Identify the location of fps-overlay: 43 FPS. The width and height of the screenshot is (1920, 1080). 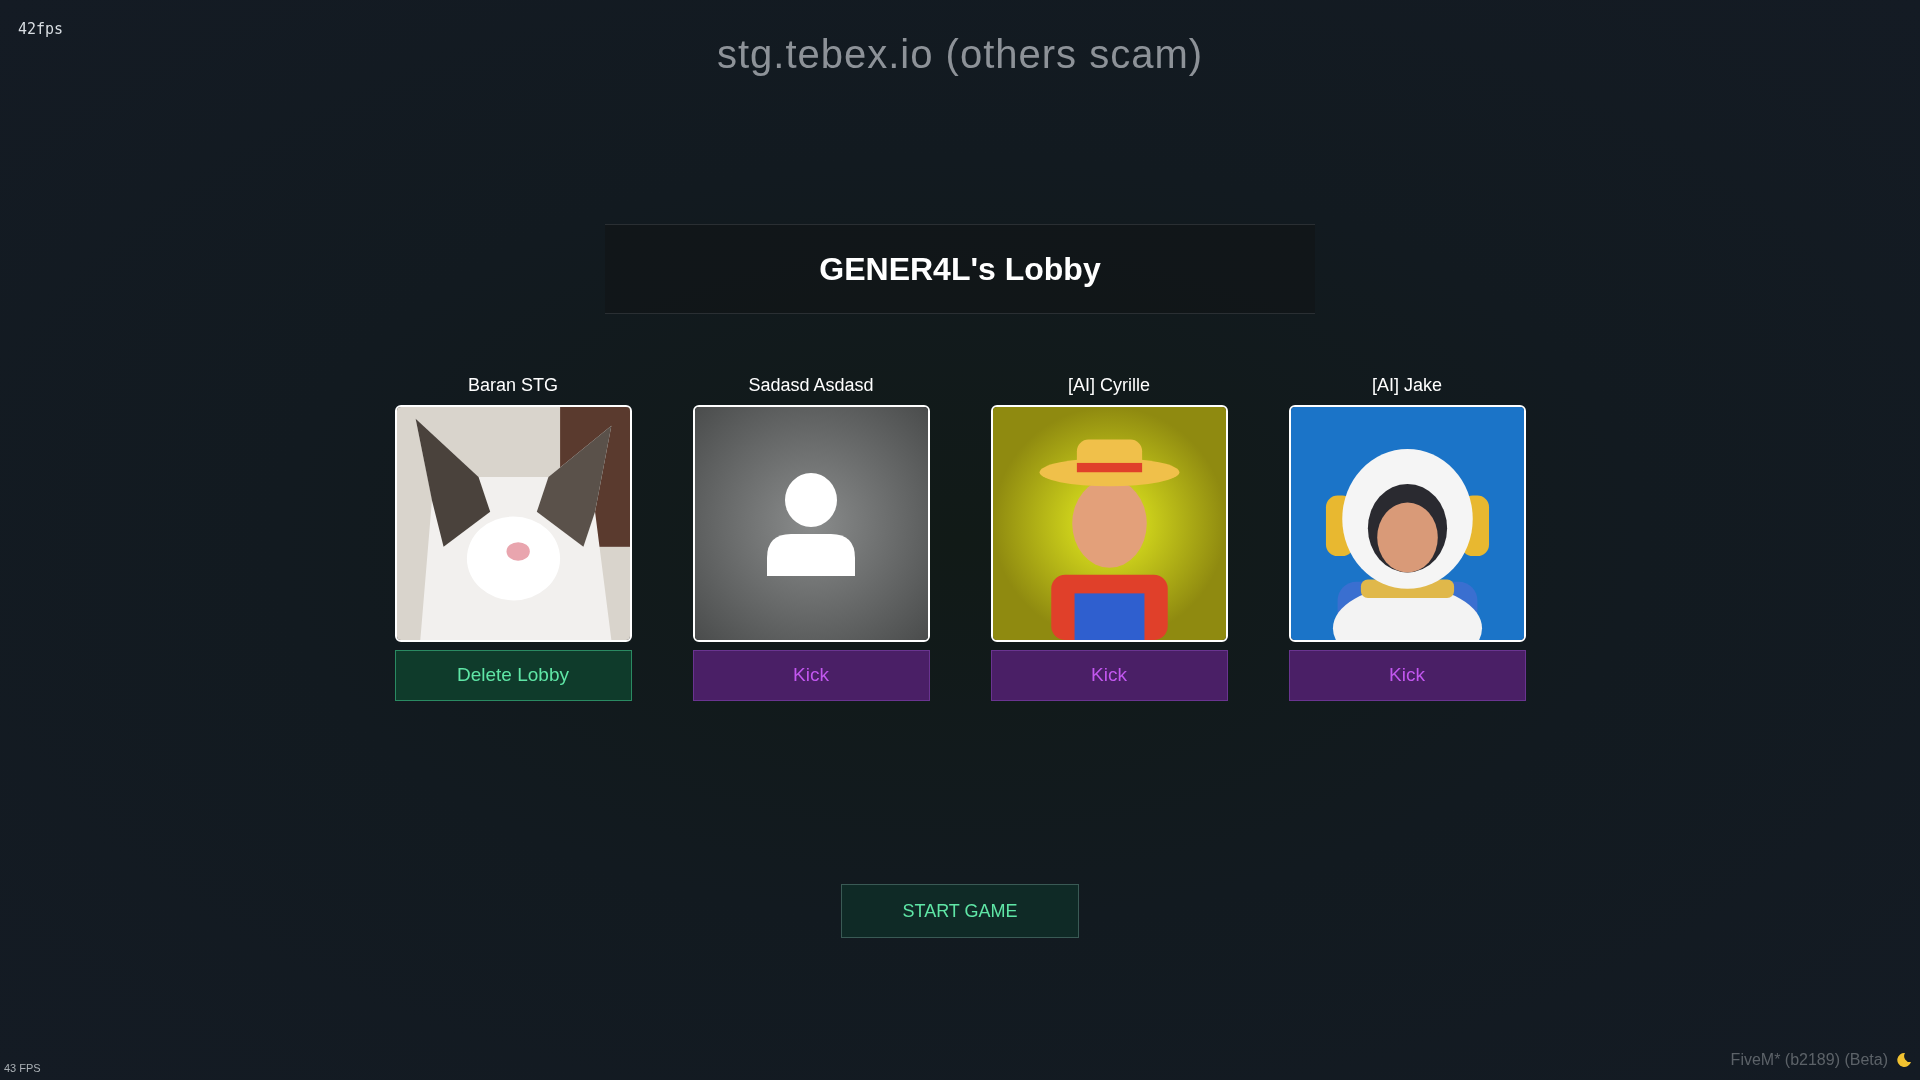
(22, 1068).